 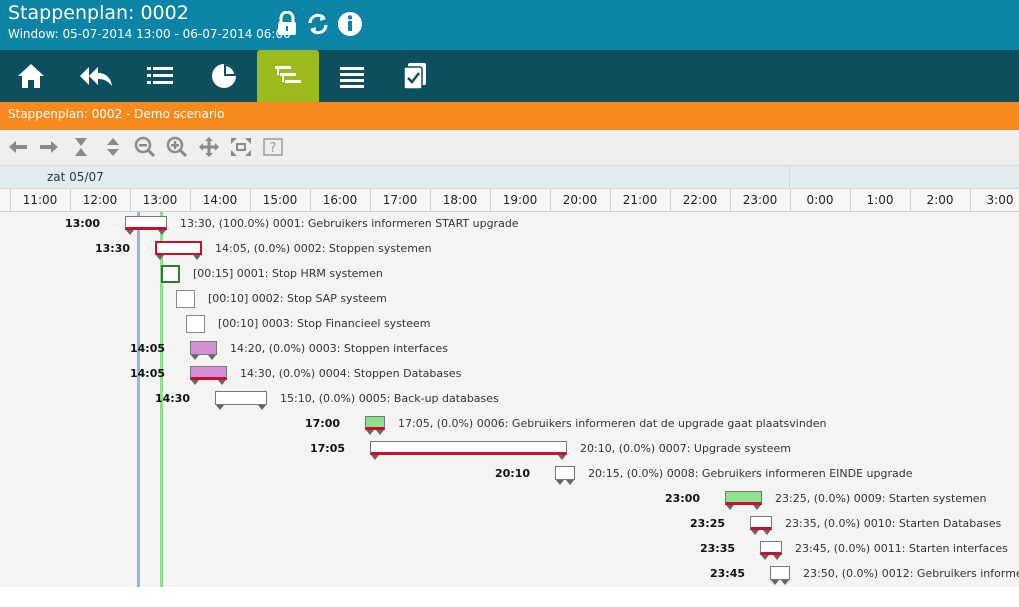 I want to click on task-label: 15:10, (0.0%) 0005: Back-up databases, so click(x=389, y=398).